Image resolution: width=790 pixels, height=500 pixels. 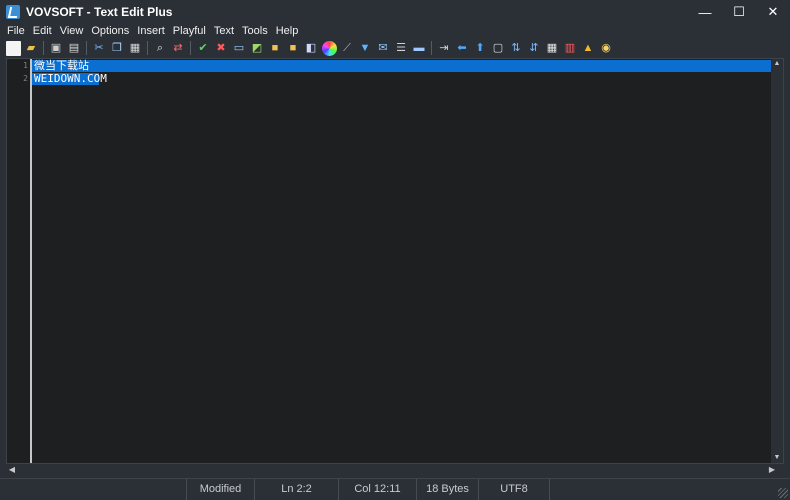 I want to click on status-encoding: UTF8, so click(x=514, y=489).